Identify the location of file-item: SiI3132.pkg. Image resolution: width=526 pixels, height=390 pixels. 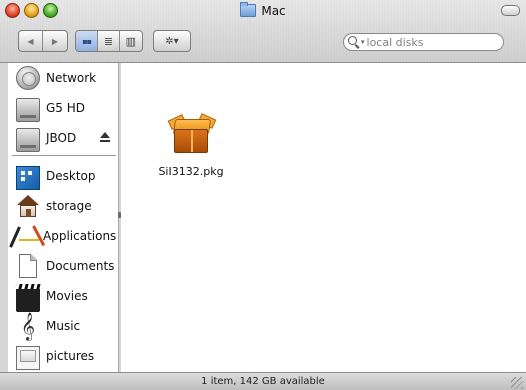
(191, 145).